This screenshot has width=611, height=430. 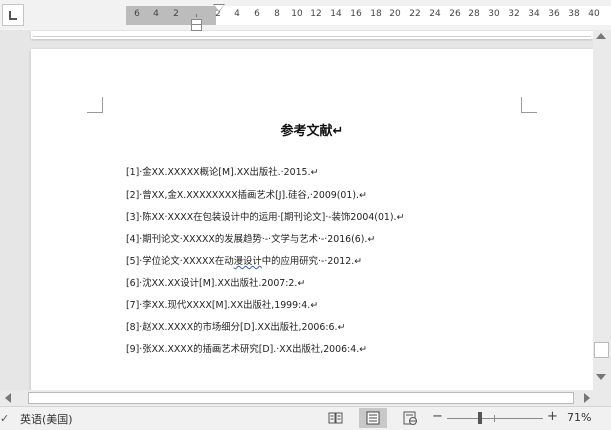 I want to click on web-layout-icon, so click(x=410, y=418).